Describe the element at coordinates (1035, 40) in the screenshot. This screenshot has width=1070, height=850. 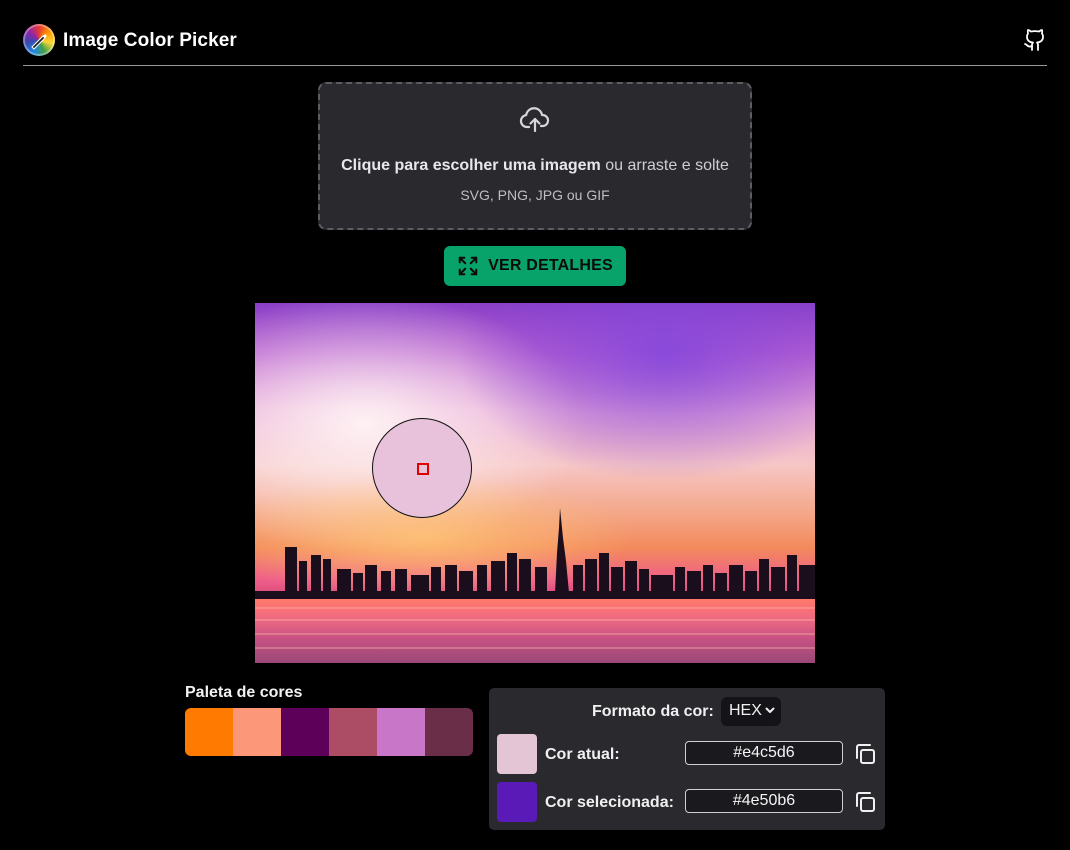
I see `github-icon` at that location.